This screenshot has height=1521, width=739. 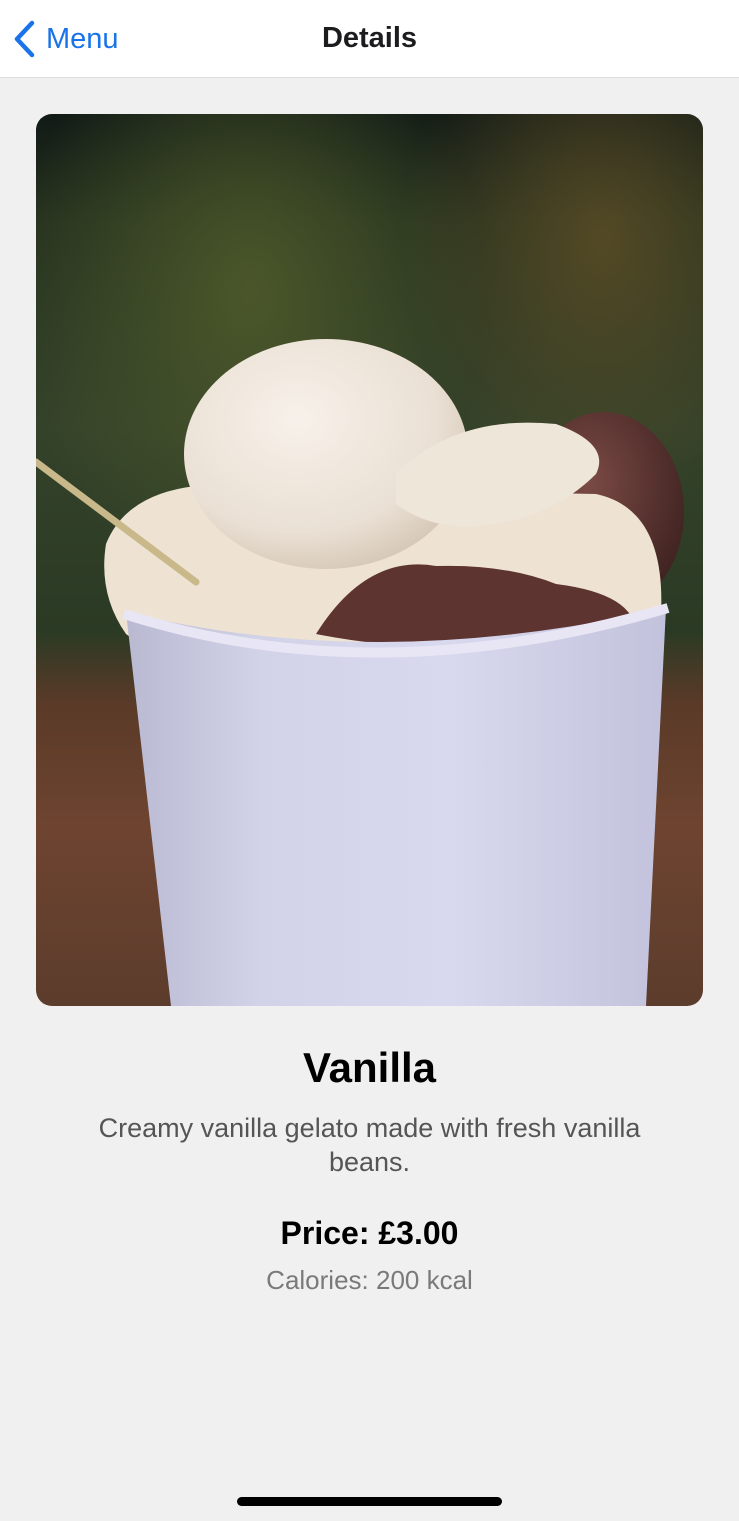 What do you see at coordinates (369, 1233) in the screenshot?
I see `product-price: Price: £3.00` at bounding box center [369, 1233].